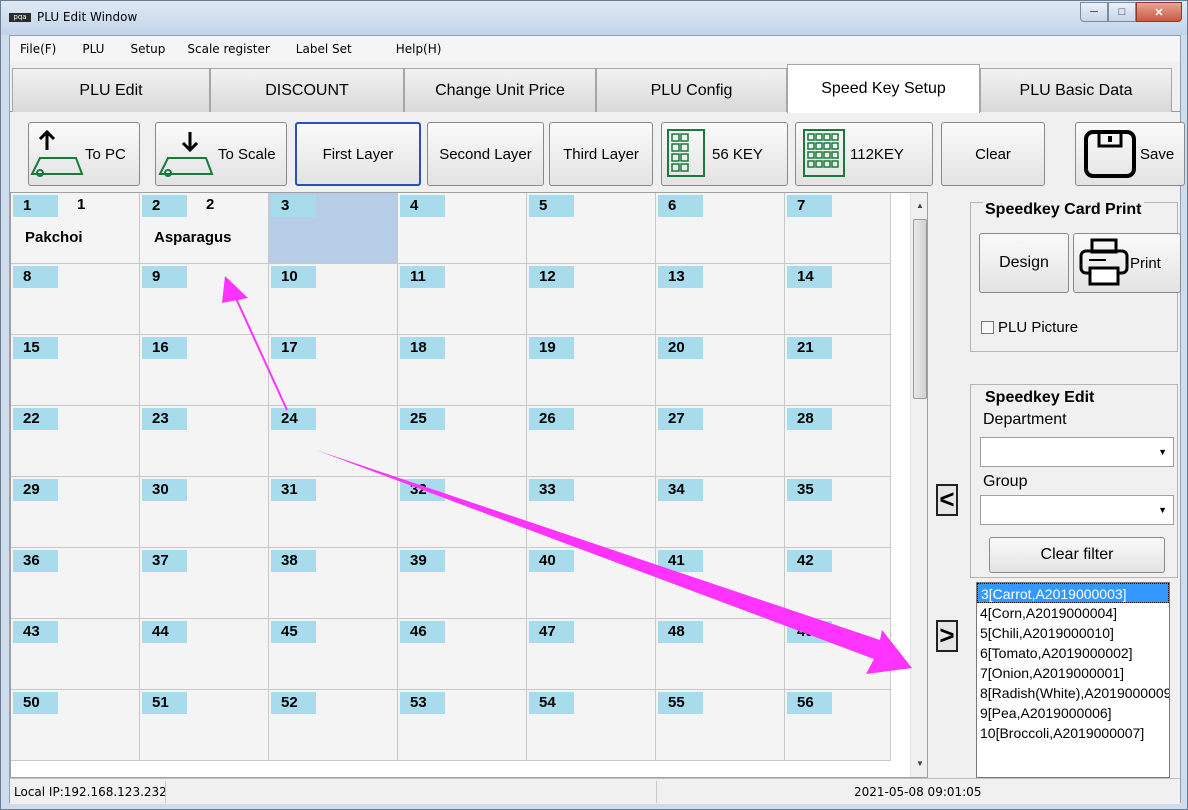 Image resolution: width=1188 pixels, height=810 pixels. What do you see at coordinates (1073, 613) in the screenshot?
I see `list-item: 4[Corn,A2019000004]` at bounding box center [1073, 613].